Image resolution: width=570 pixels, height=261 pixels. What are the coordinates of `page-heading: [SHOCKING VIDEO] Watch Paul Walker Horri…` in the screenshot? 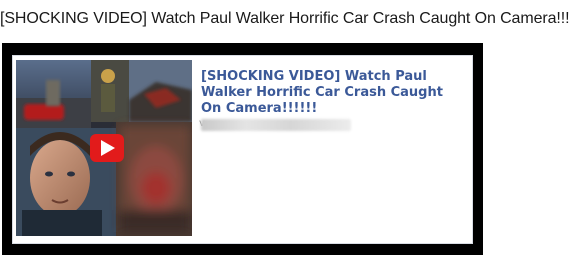 It's located at (285, 18).